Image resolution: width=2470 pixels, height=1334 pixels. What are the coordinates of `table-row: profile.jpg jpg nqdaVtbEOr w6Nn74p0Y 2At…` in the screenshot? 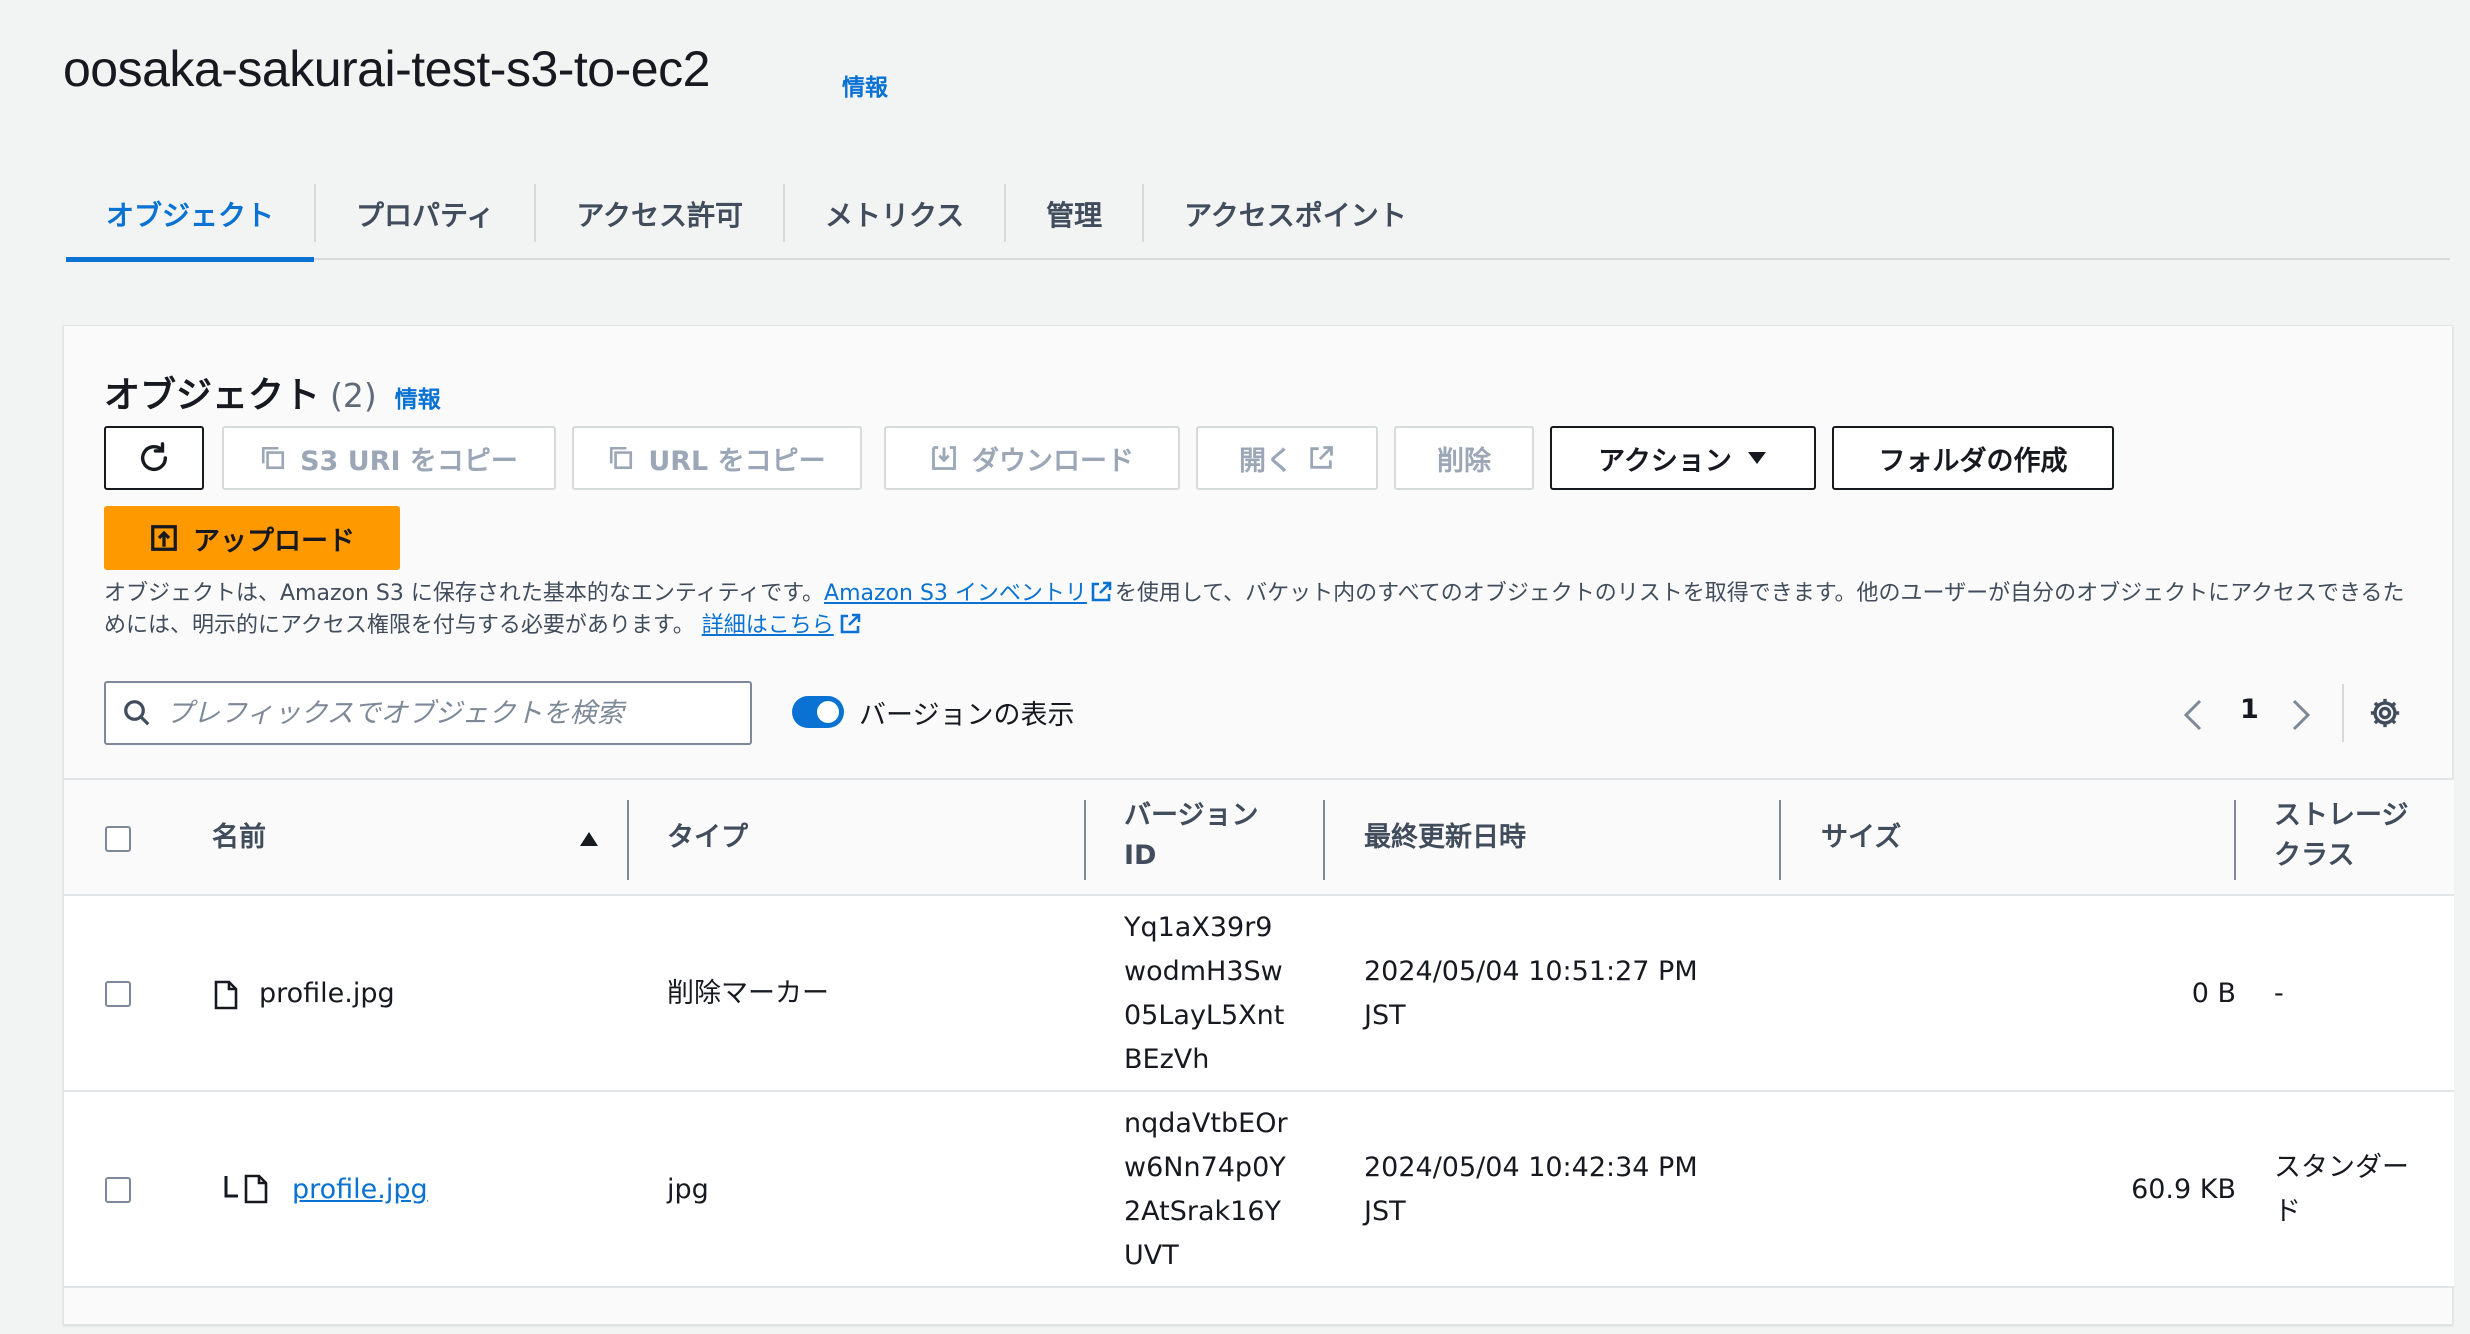 It's located at (1259, 1190).